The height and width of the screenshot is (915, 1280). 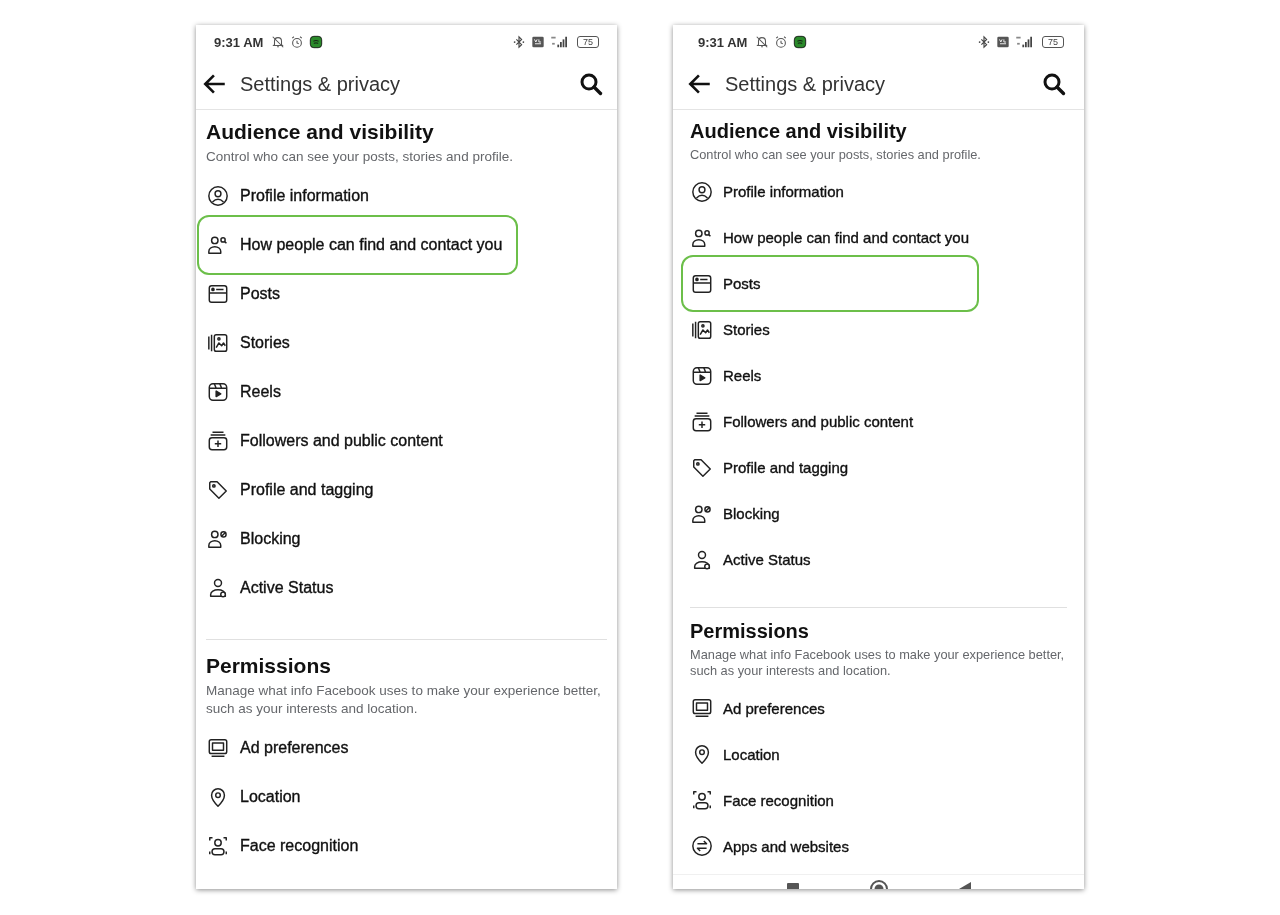 What do you see at coordinates (702, 846) in the screenshot?
I see `swap-icon` at bounding box center [702, 846].